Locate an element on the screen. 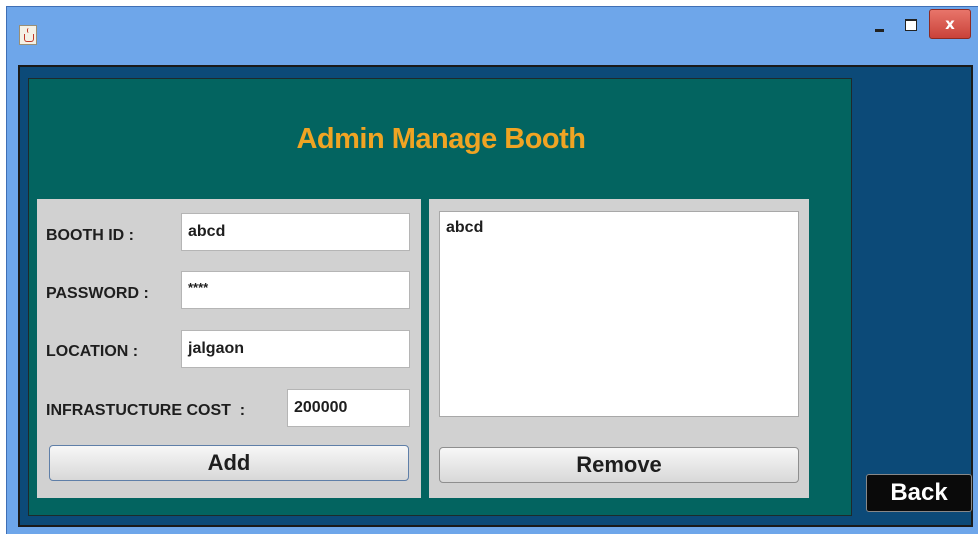  infra-cost-field: 200000 is located at coordinates (348, 408).